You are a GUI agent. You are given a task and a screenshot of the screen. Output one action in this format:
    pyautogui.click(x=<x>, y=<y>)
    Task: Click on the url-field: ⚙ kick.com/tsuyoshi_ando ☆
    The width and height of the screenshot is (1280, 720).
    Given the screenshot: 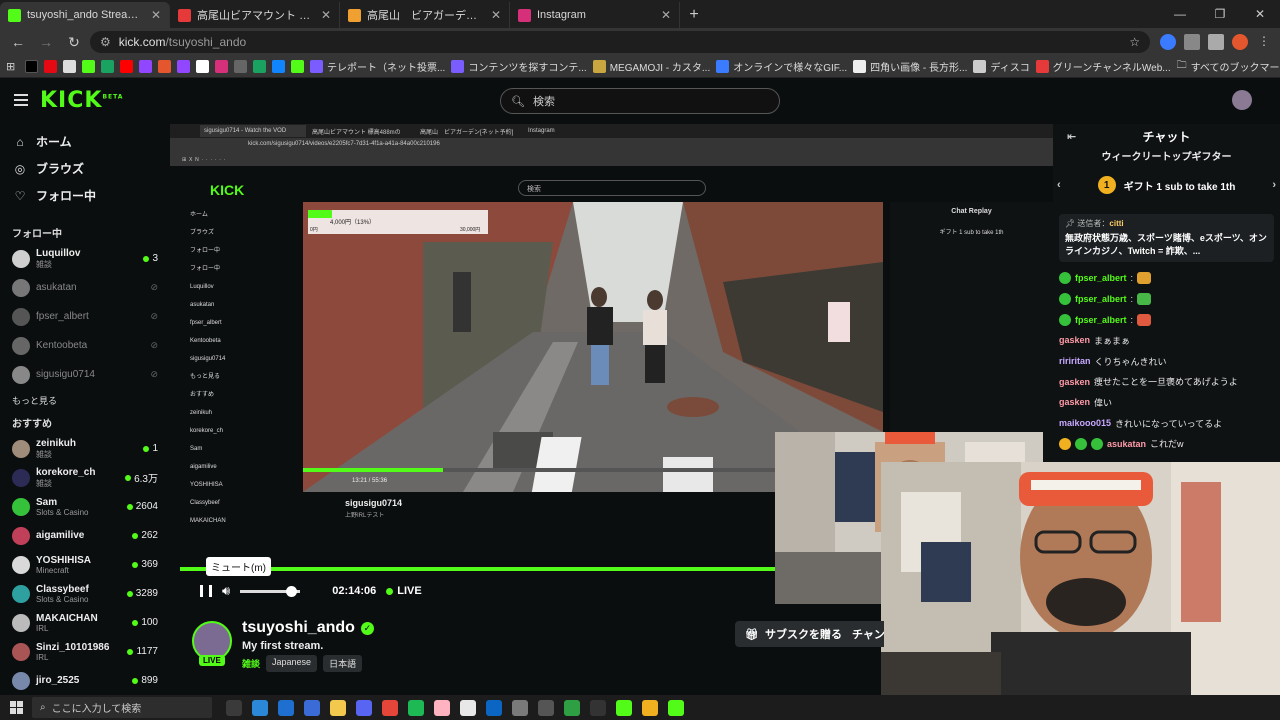 What is the action you would take?
    pyautogui.click(x=620, y=42)
    